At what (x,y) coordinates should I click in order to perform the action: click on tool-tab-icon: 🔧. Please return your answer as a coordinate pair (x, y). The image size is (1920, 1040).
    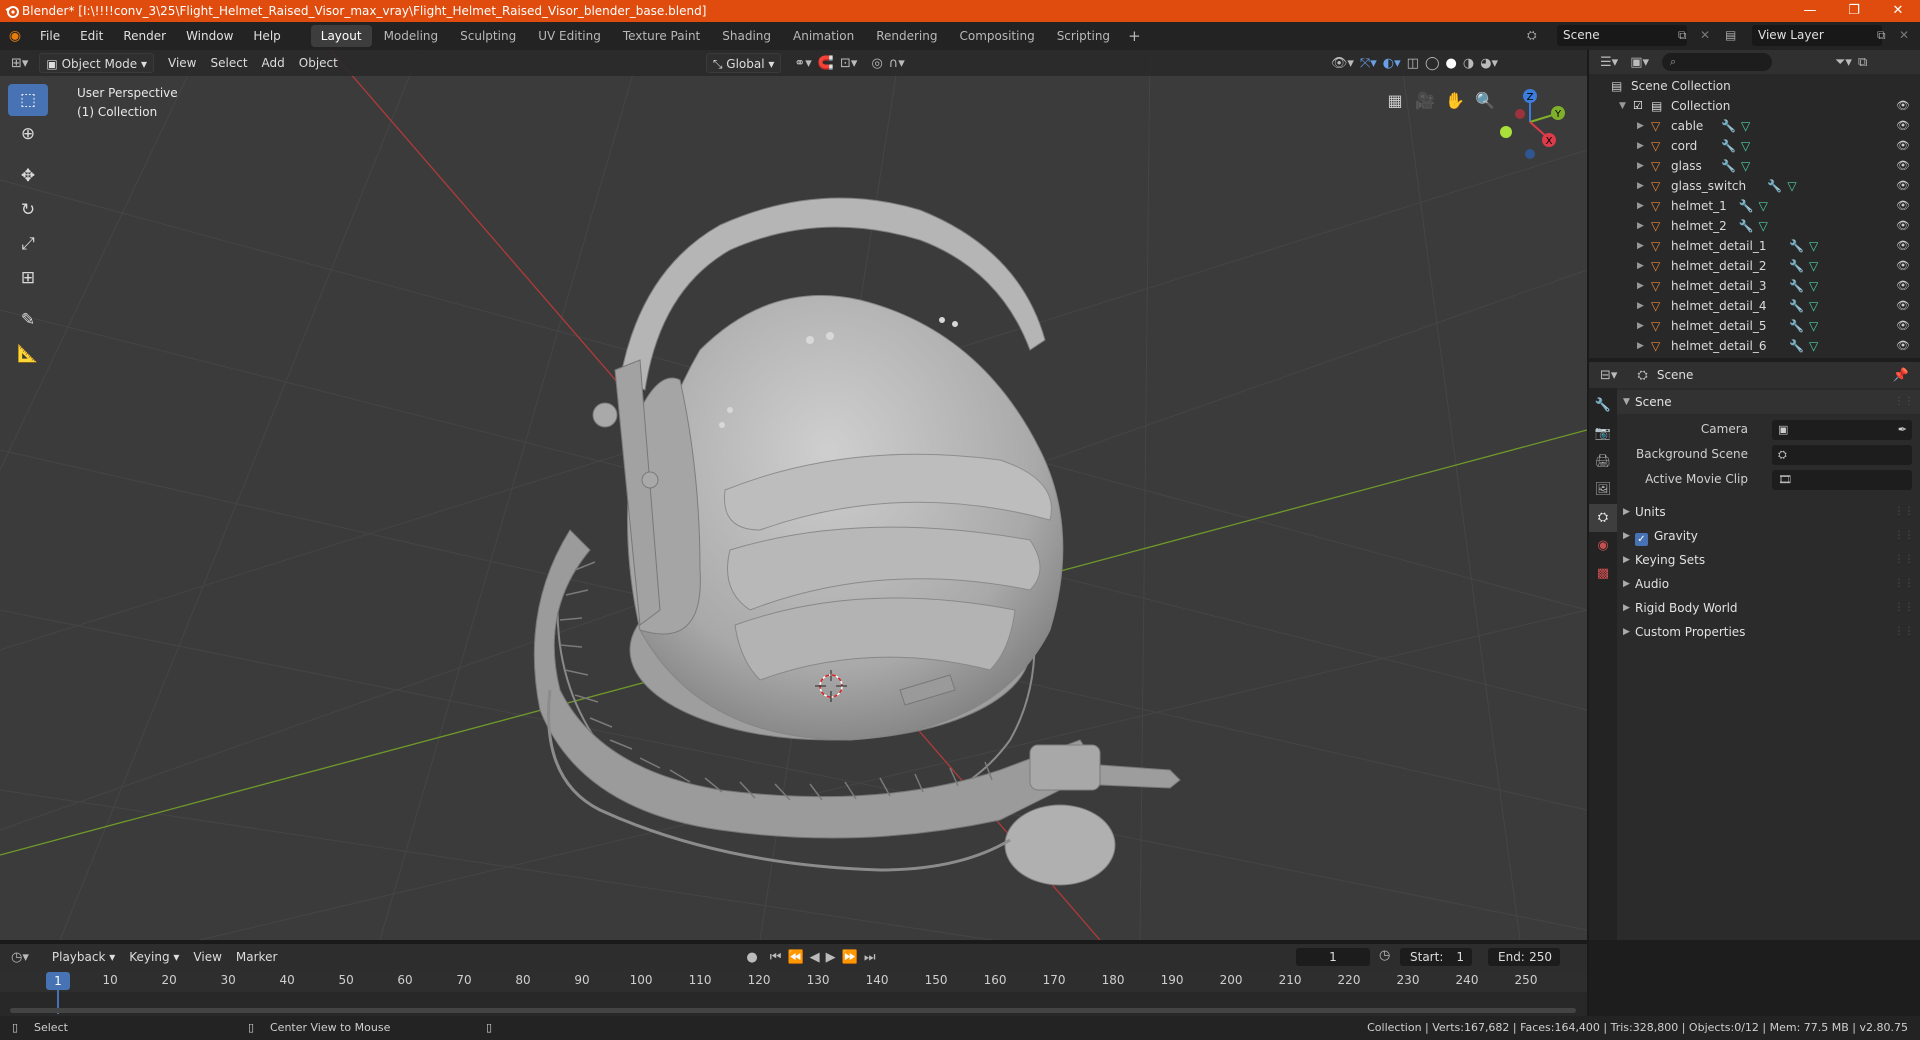
    Looking at the image, I should click on (1603, 406).